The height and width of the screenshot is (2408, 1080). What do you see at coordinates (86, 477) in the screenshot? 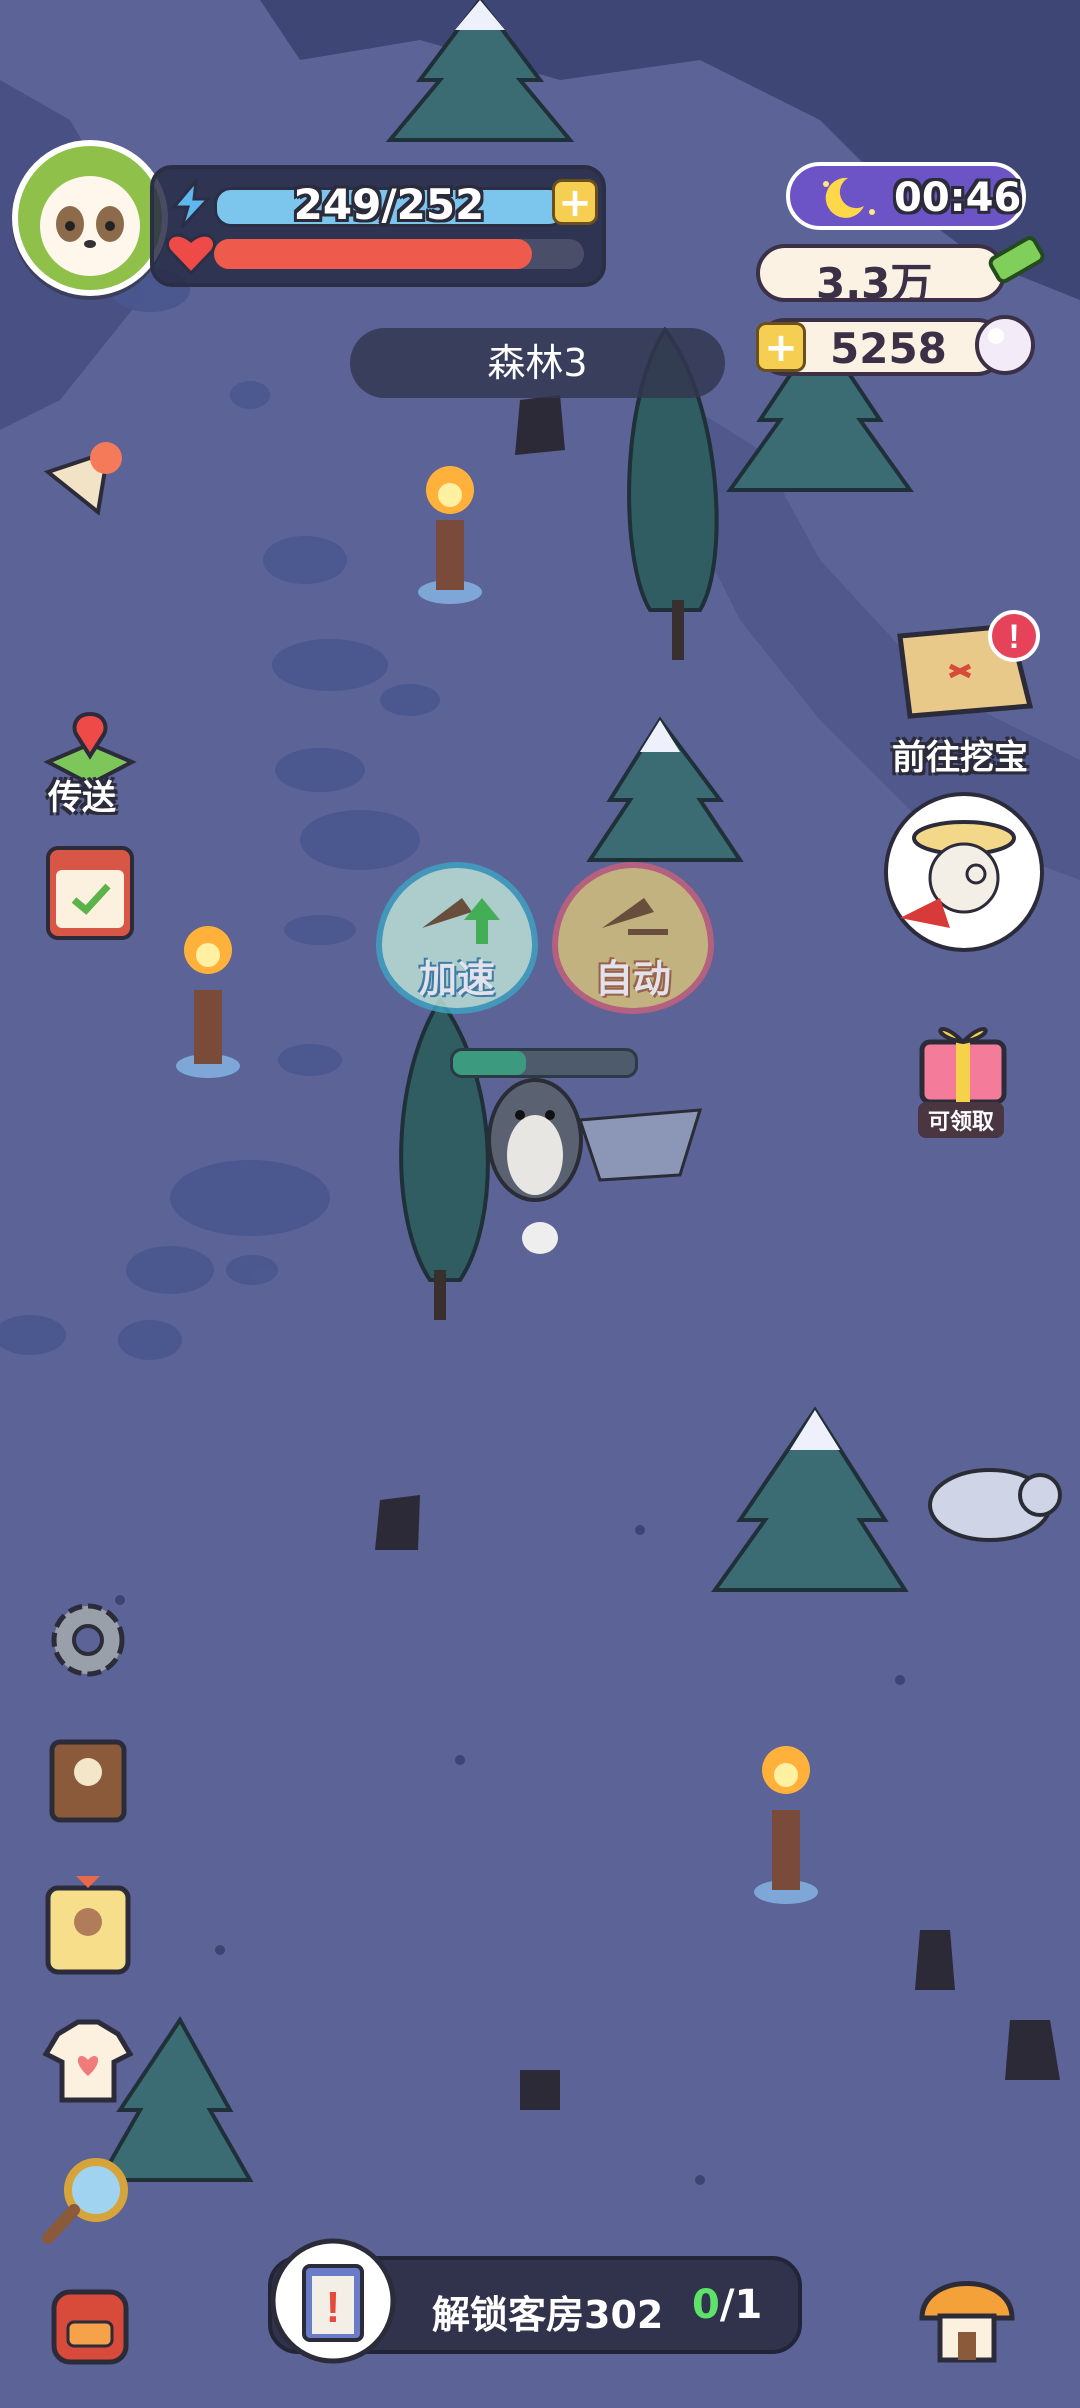
I see `ice-cream-icon` at bounding box center [86, 477].